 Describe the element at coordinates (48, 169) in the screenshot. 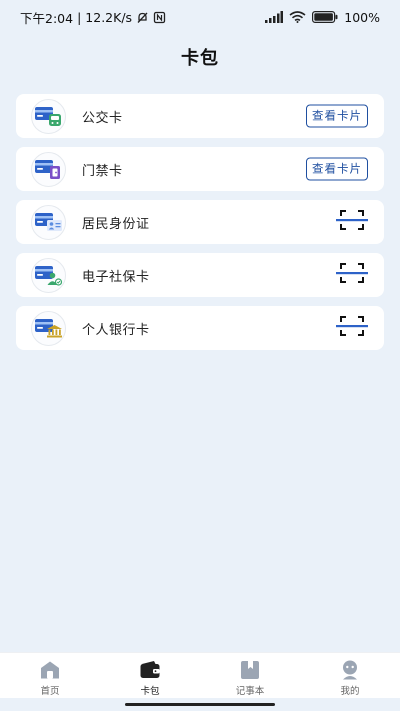

I see `access-card-icon` at that location.